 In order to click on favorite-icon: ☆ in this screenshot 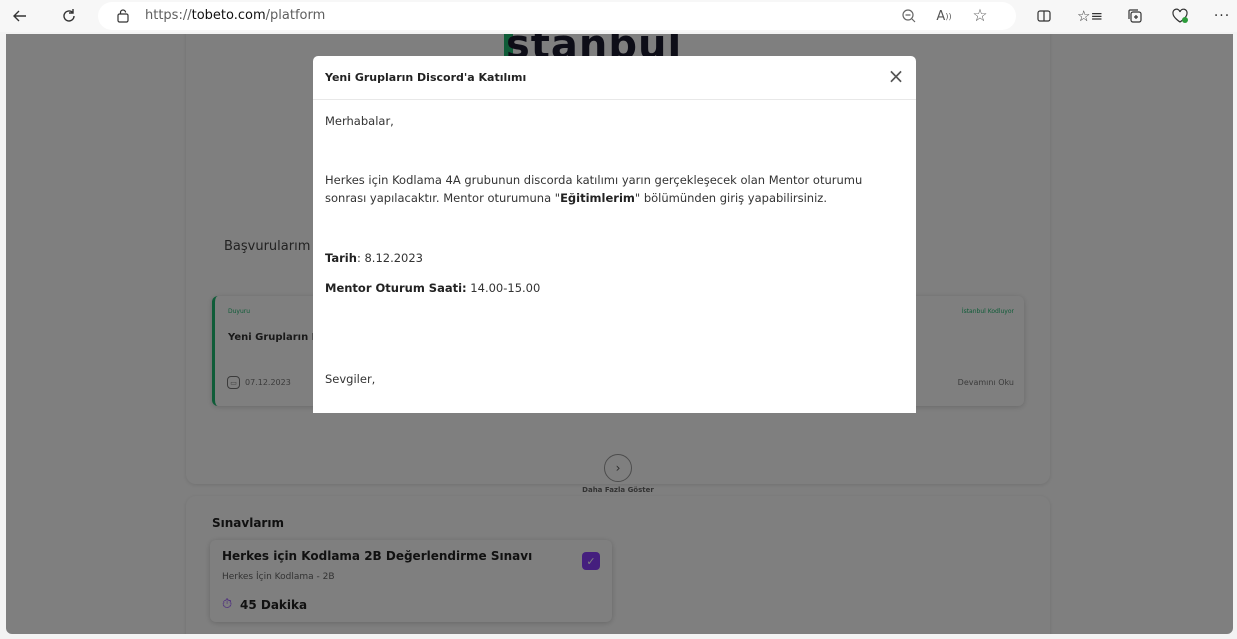, I will do `click(980, 16)`.